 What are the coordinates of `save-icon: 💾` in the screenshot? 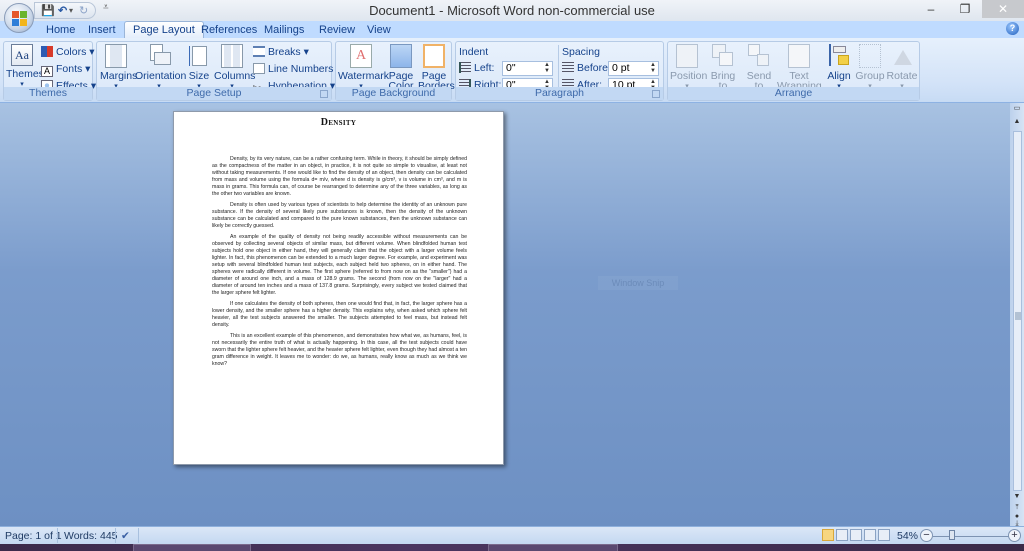 It's located at (48, 10).